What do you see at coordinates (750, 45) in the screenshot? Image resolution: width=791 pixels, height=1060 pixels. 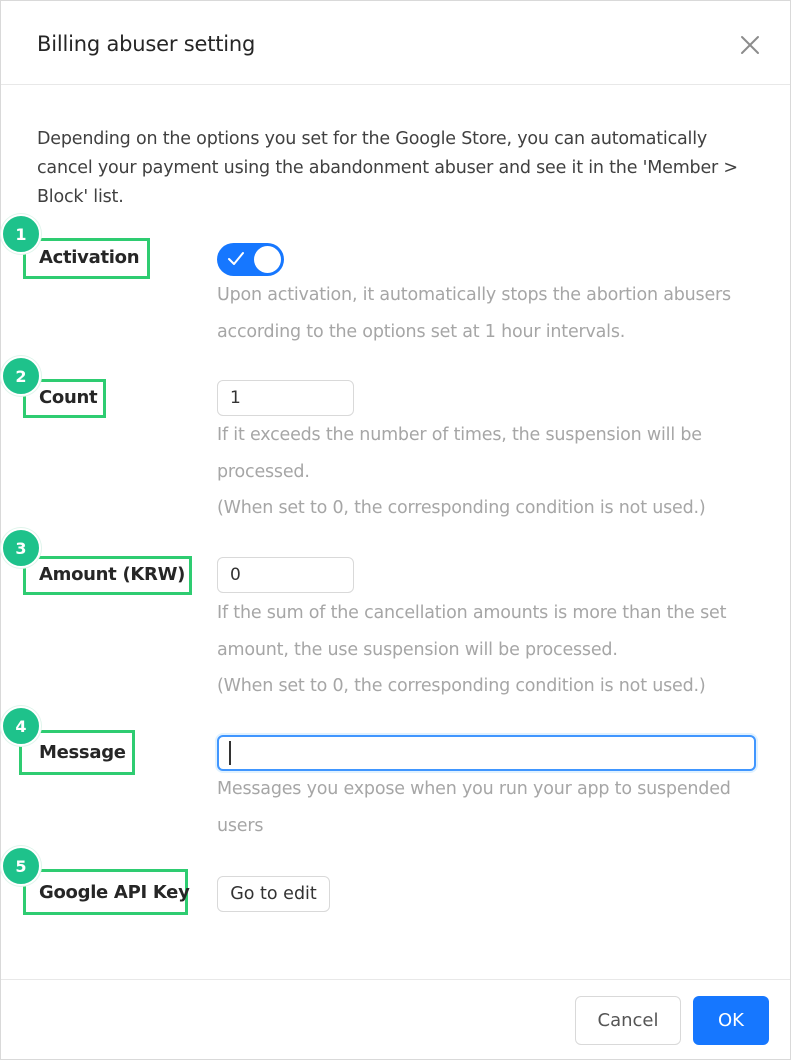 I see `close-icon` at bounding box center [750, 45].